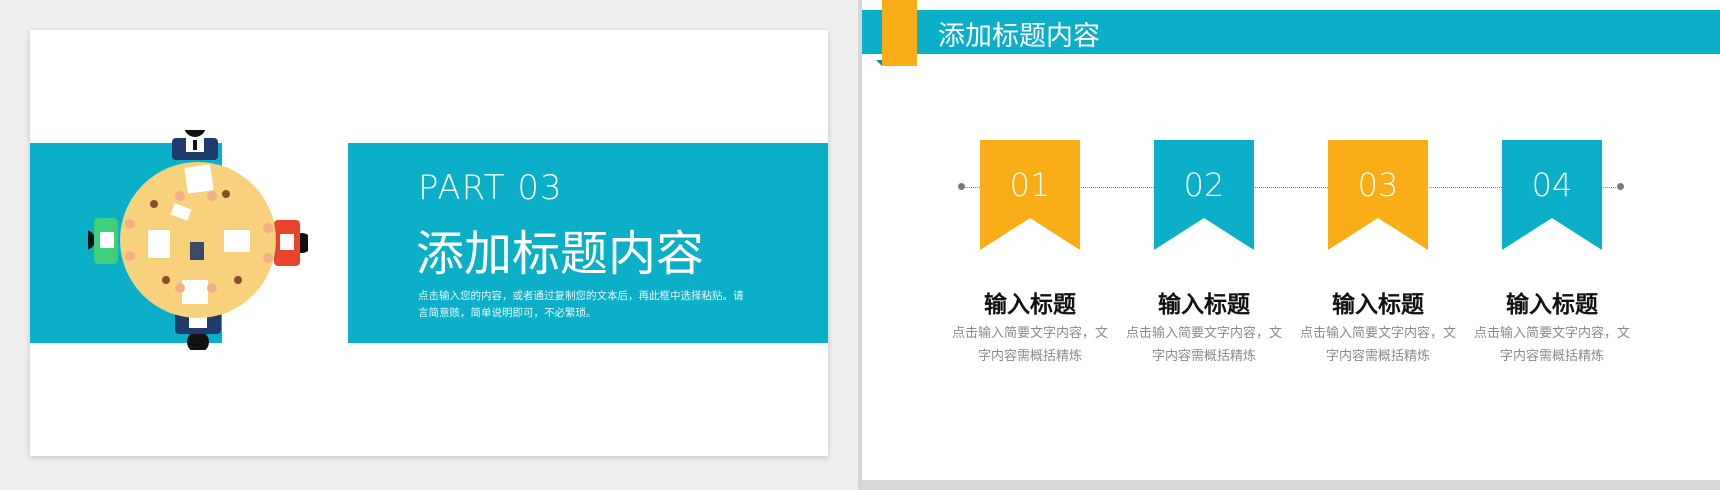  What do you see at coordinates (1552, 185) in the screenshot?
I see `step-number: 04` at bounding box center [1552, 185].